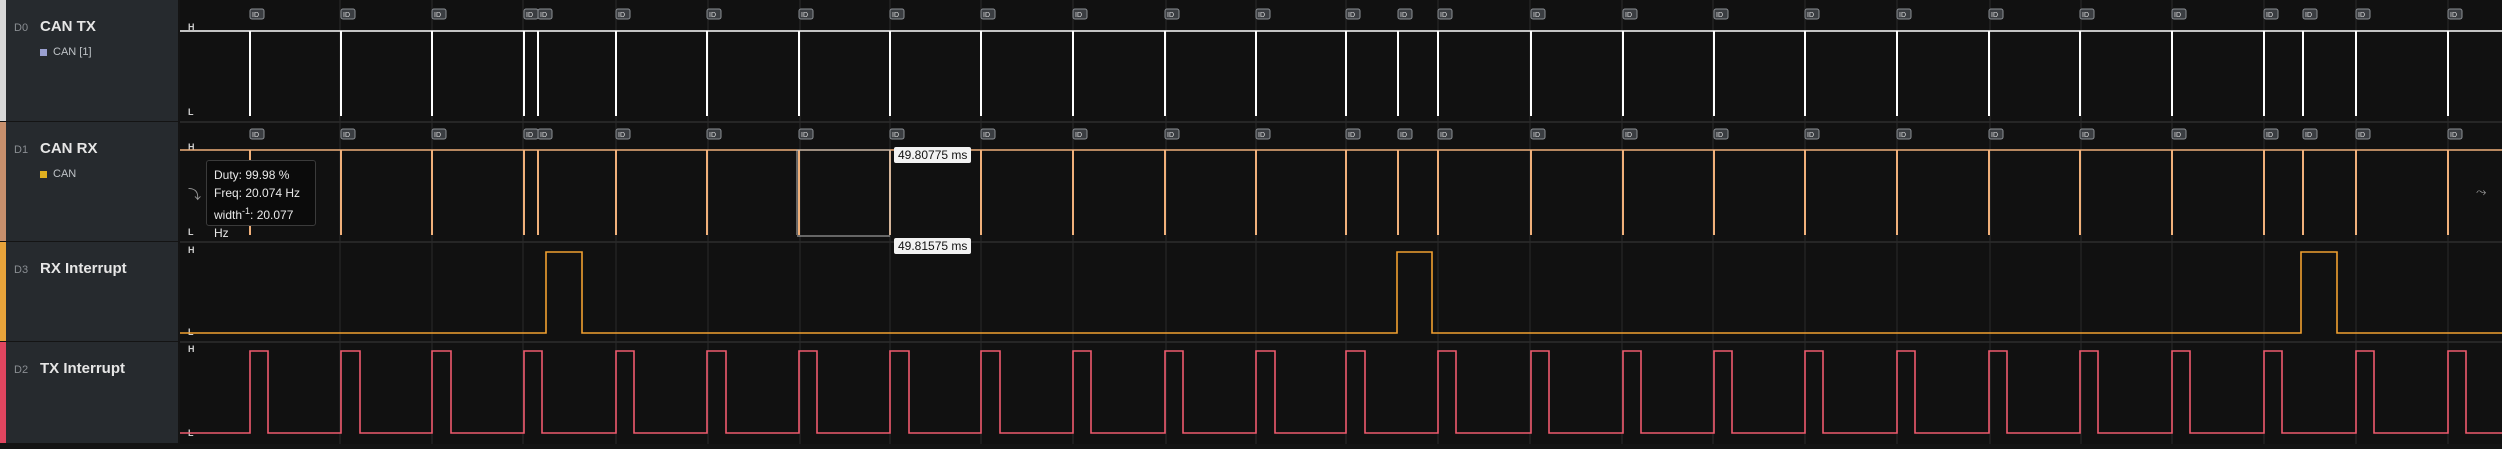 Image resolution: width=2502 pixels, height=449 pixels. What do you see at coordinates (89, 61) in the screenshot?
I see `lane-label-can-tx: D0 CAN TX CAN [1]` at bounding box center [89, 61].